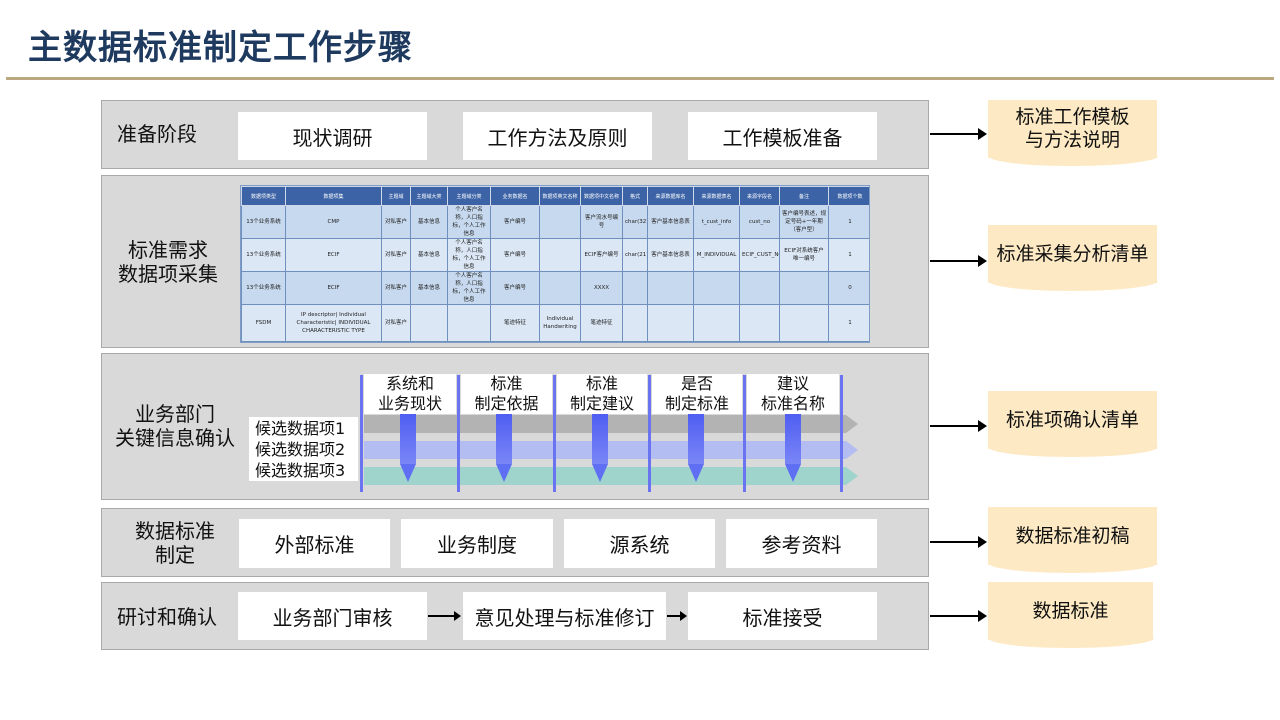 This screenshot has height=720, width=1280. I want to click on prepare-output-note: 标准工作模板 与方法说明, so click(1072, 129).